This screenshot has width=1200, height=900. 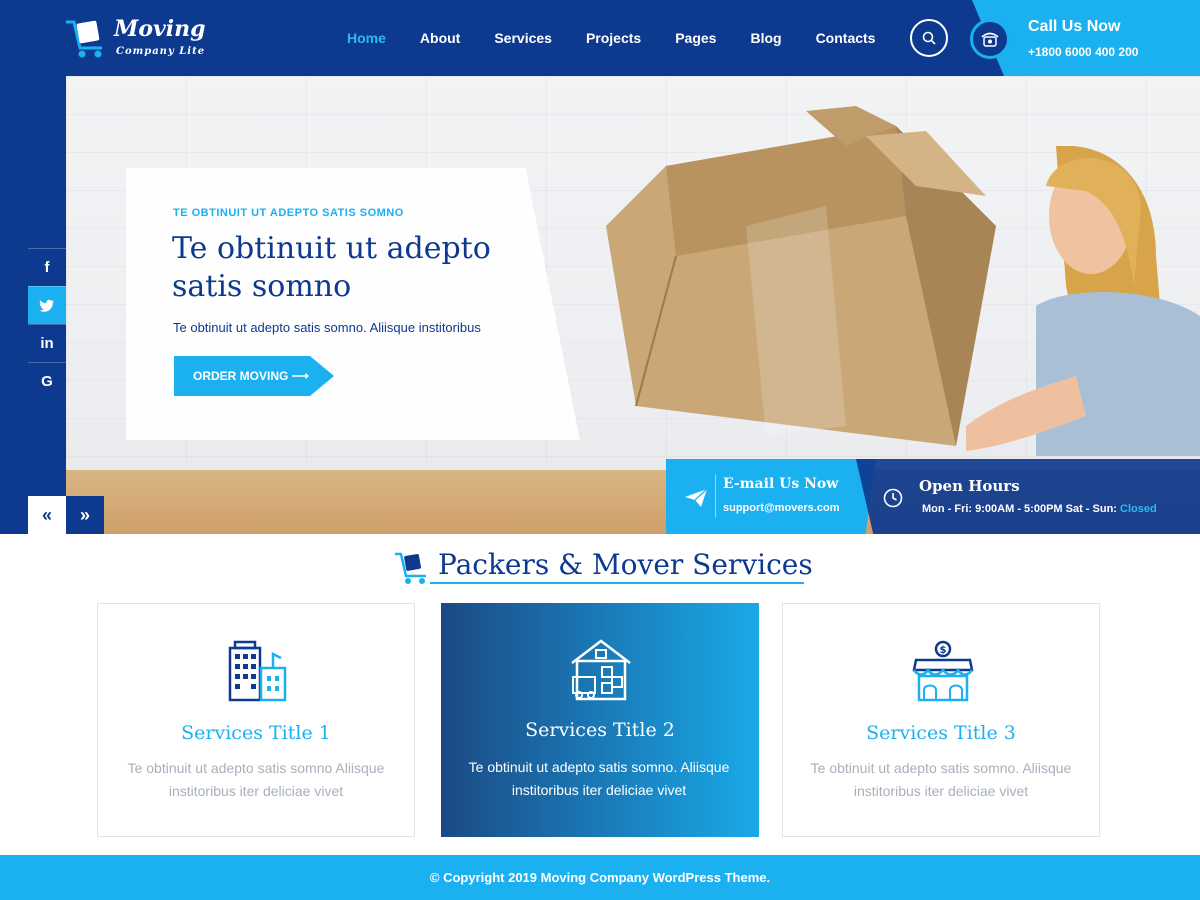 I want to click on slider-prev-button: «, so click(x=47, y=515).